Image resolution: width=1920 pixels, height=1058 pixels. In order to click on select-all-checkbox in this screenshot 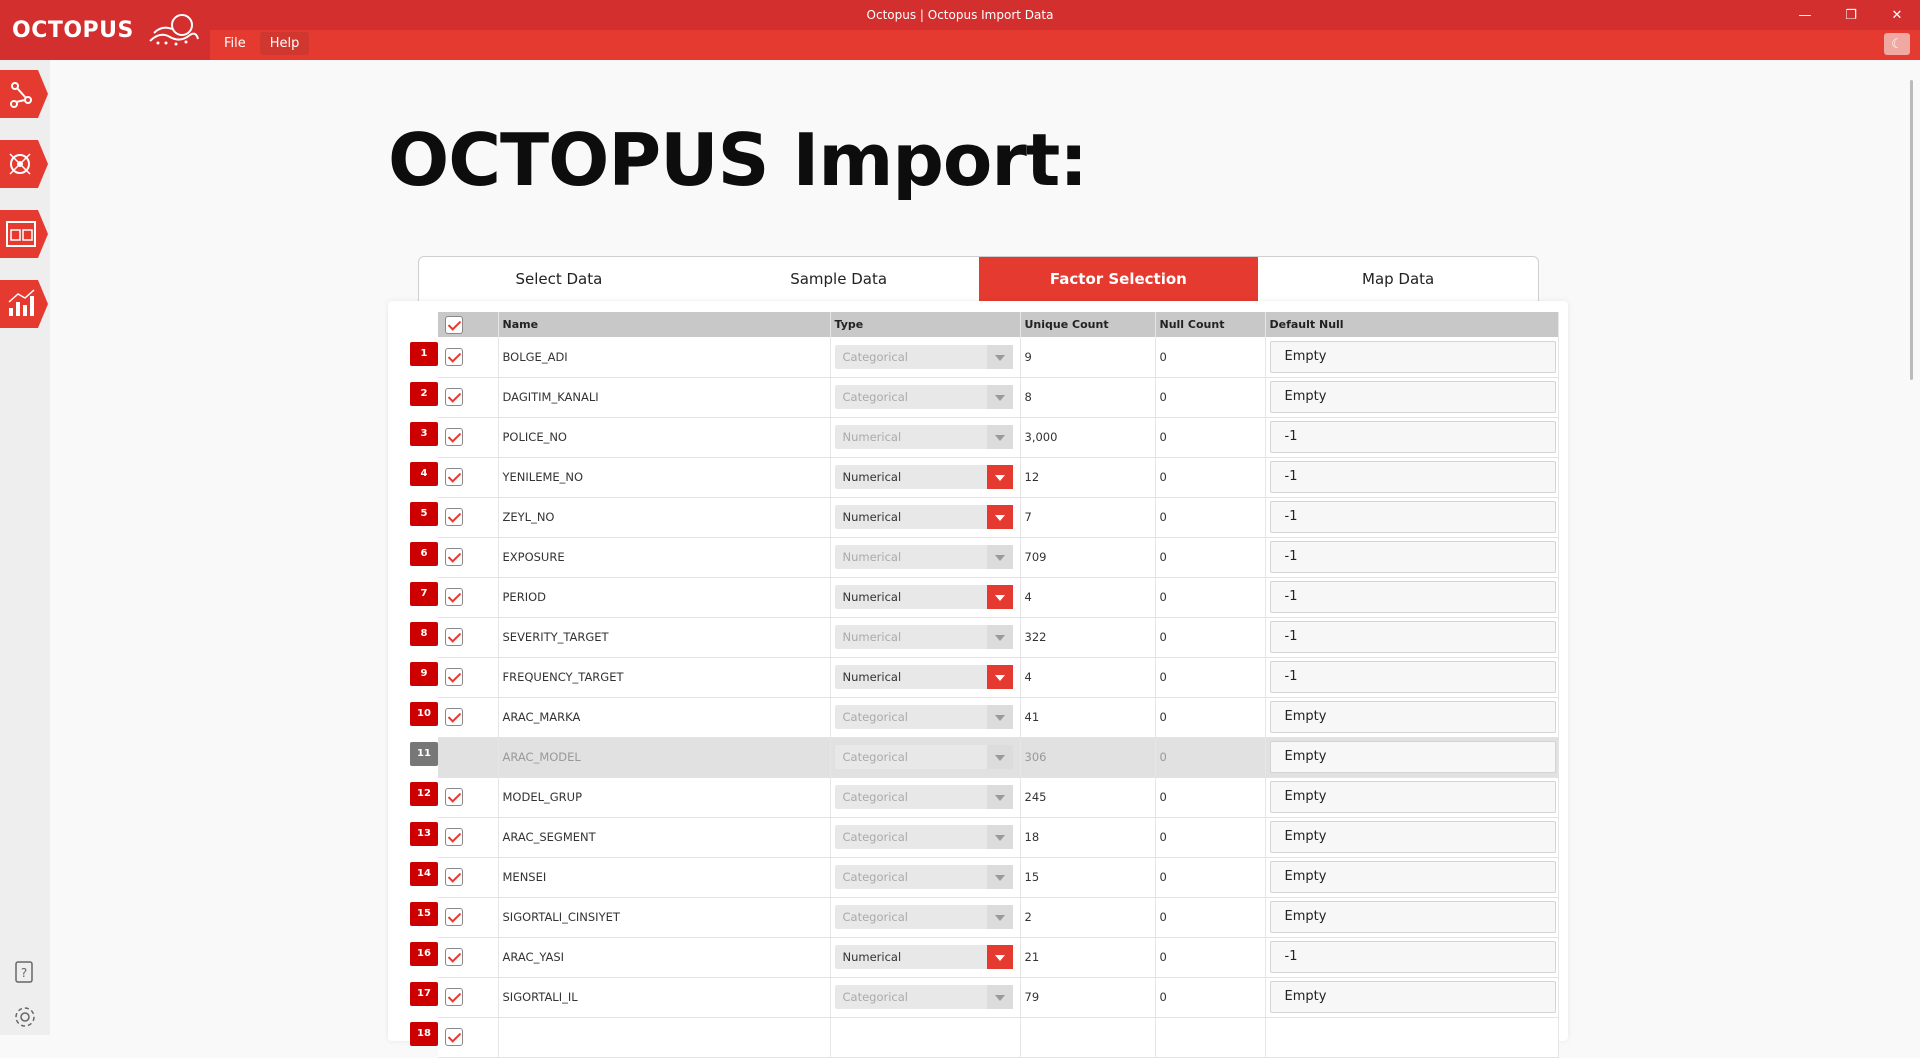, I will do `click(454, 324)`.